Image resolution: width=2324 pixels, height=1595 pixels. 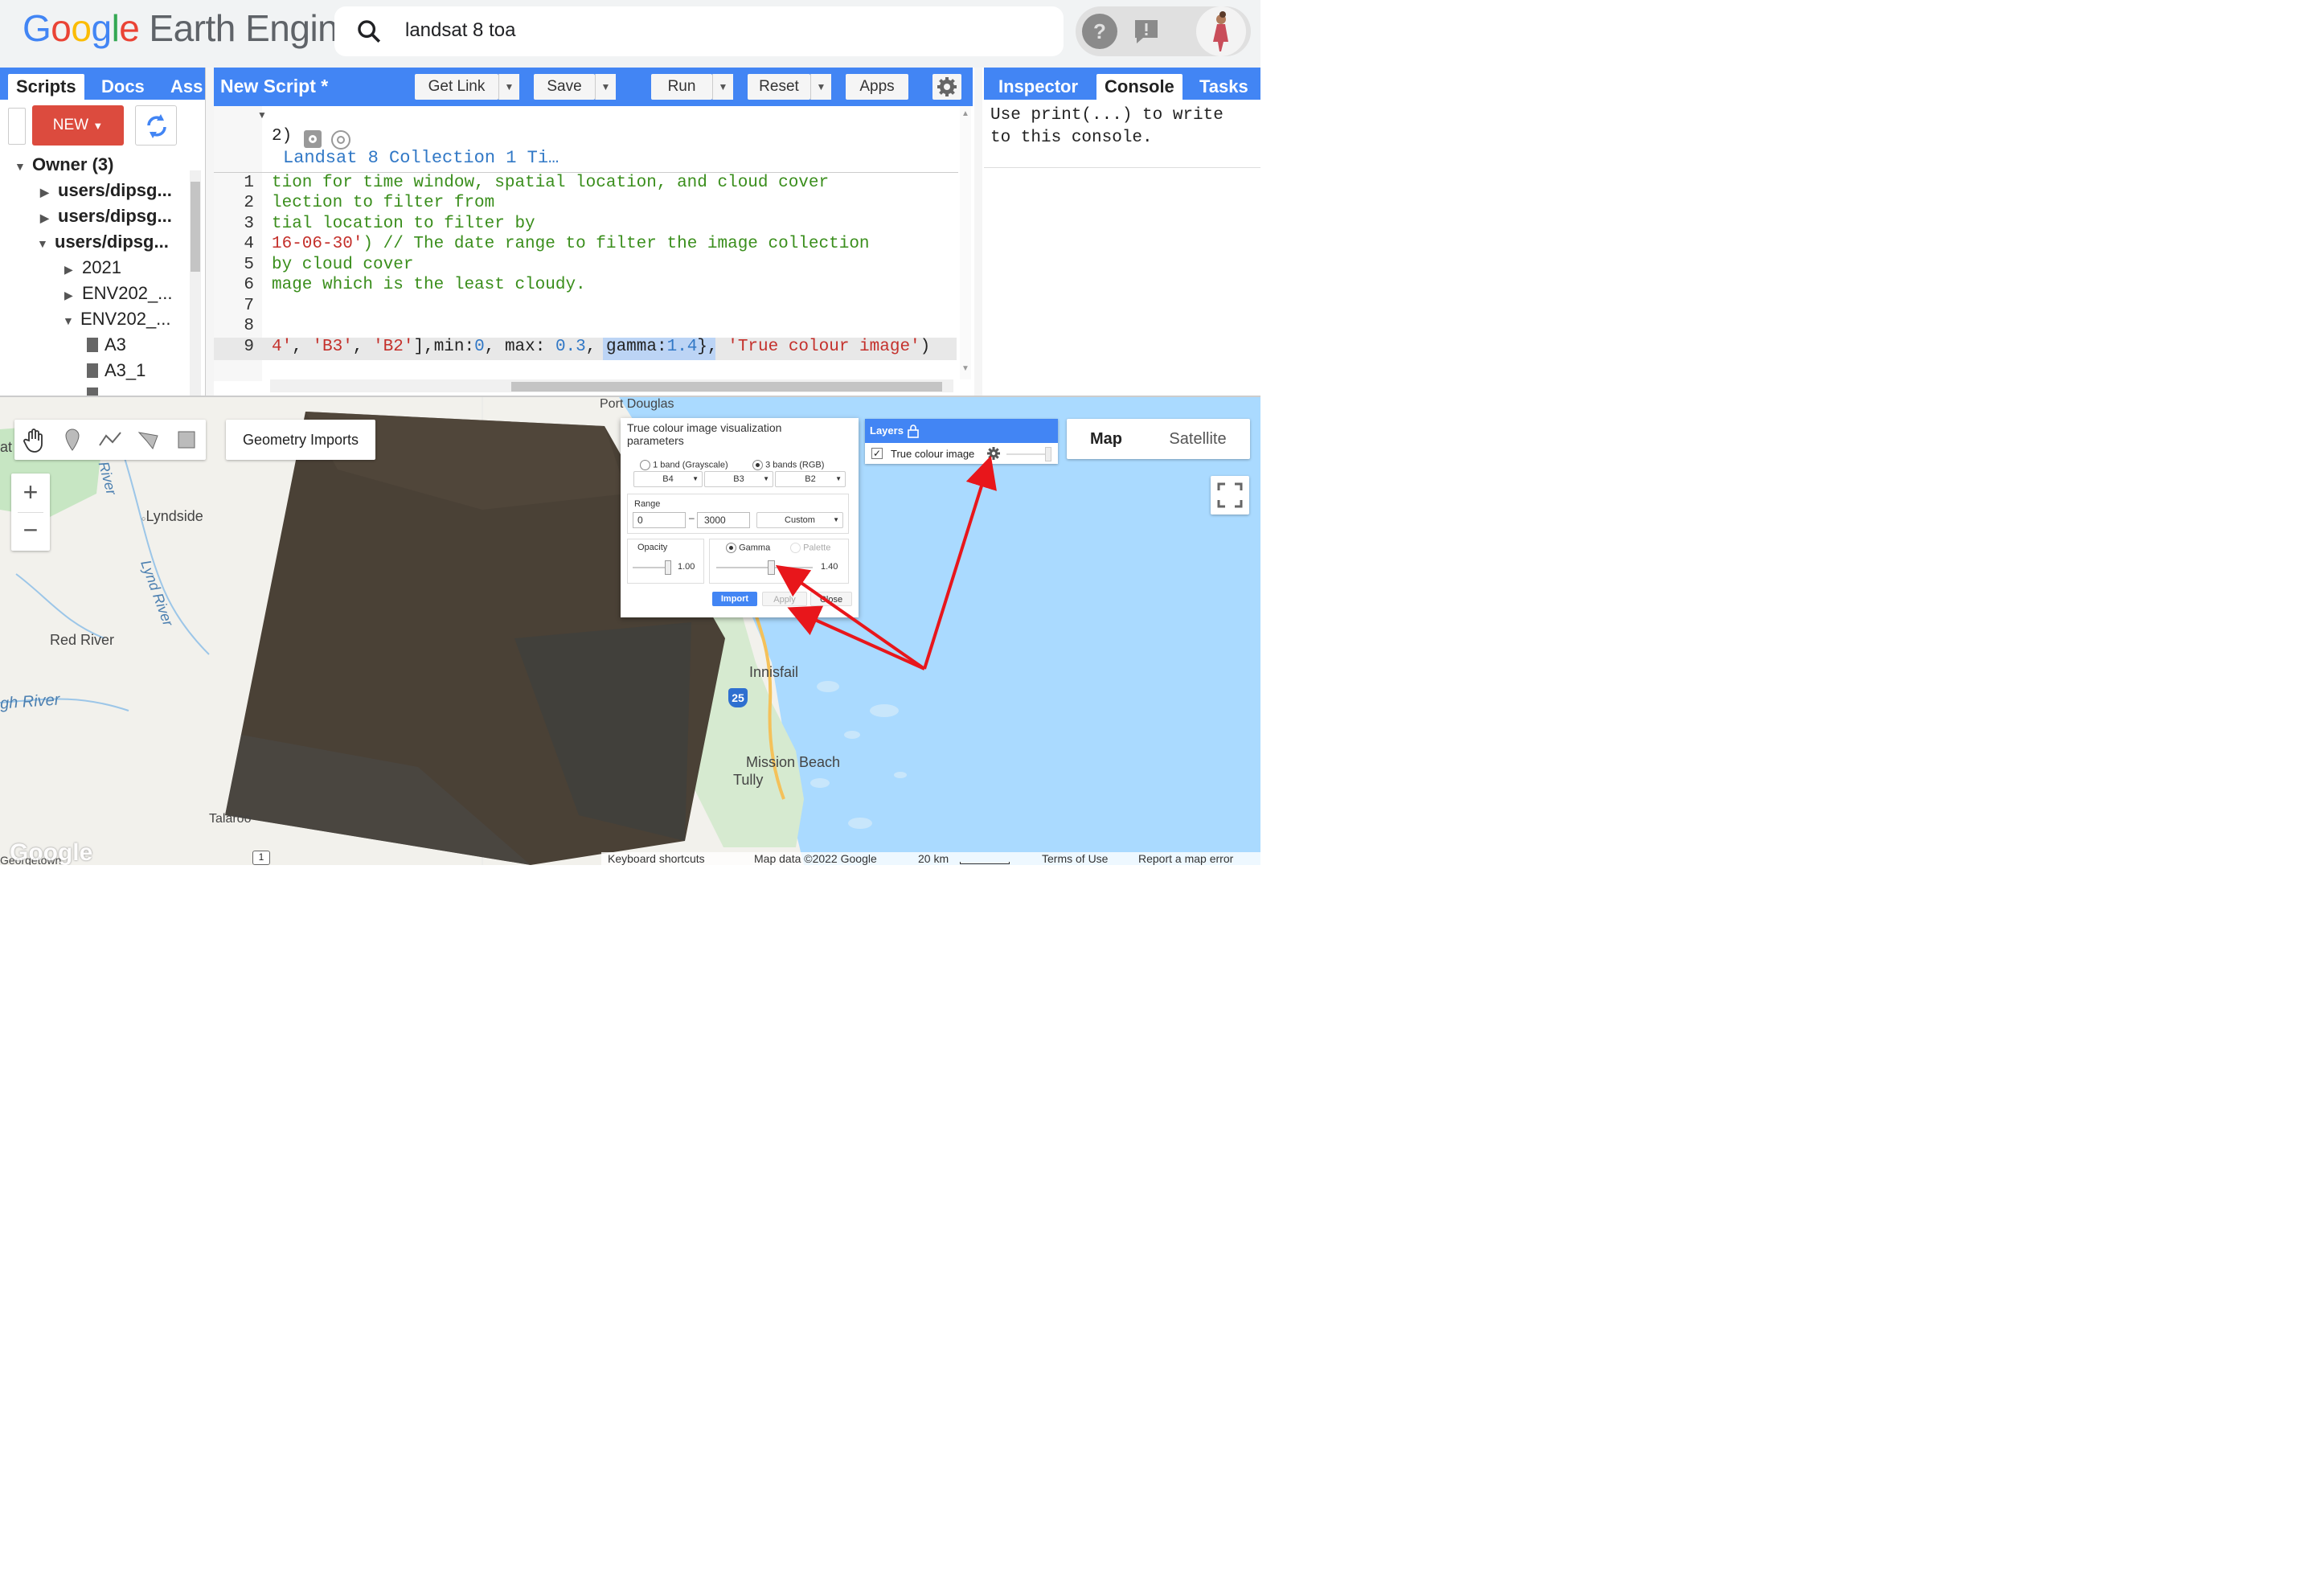 I want to click on map-data-text: Map data ©2022 Google, so click(x=815, y=858).